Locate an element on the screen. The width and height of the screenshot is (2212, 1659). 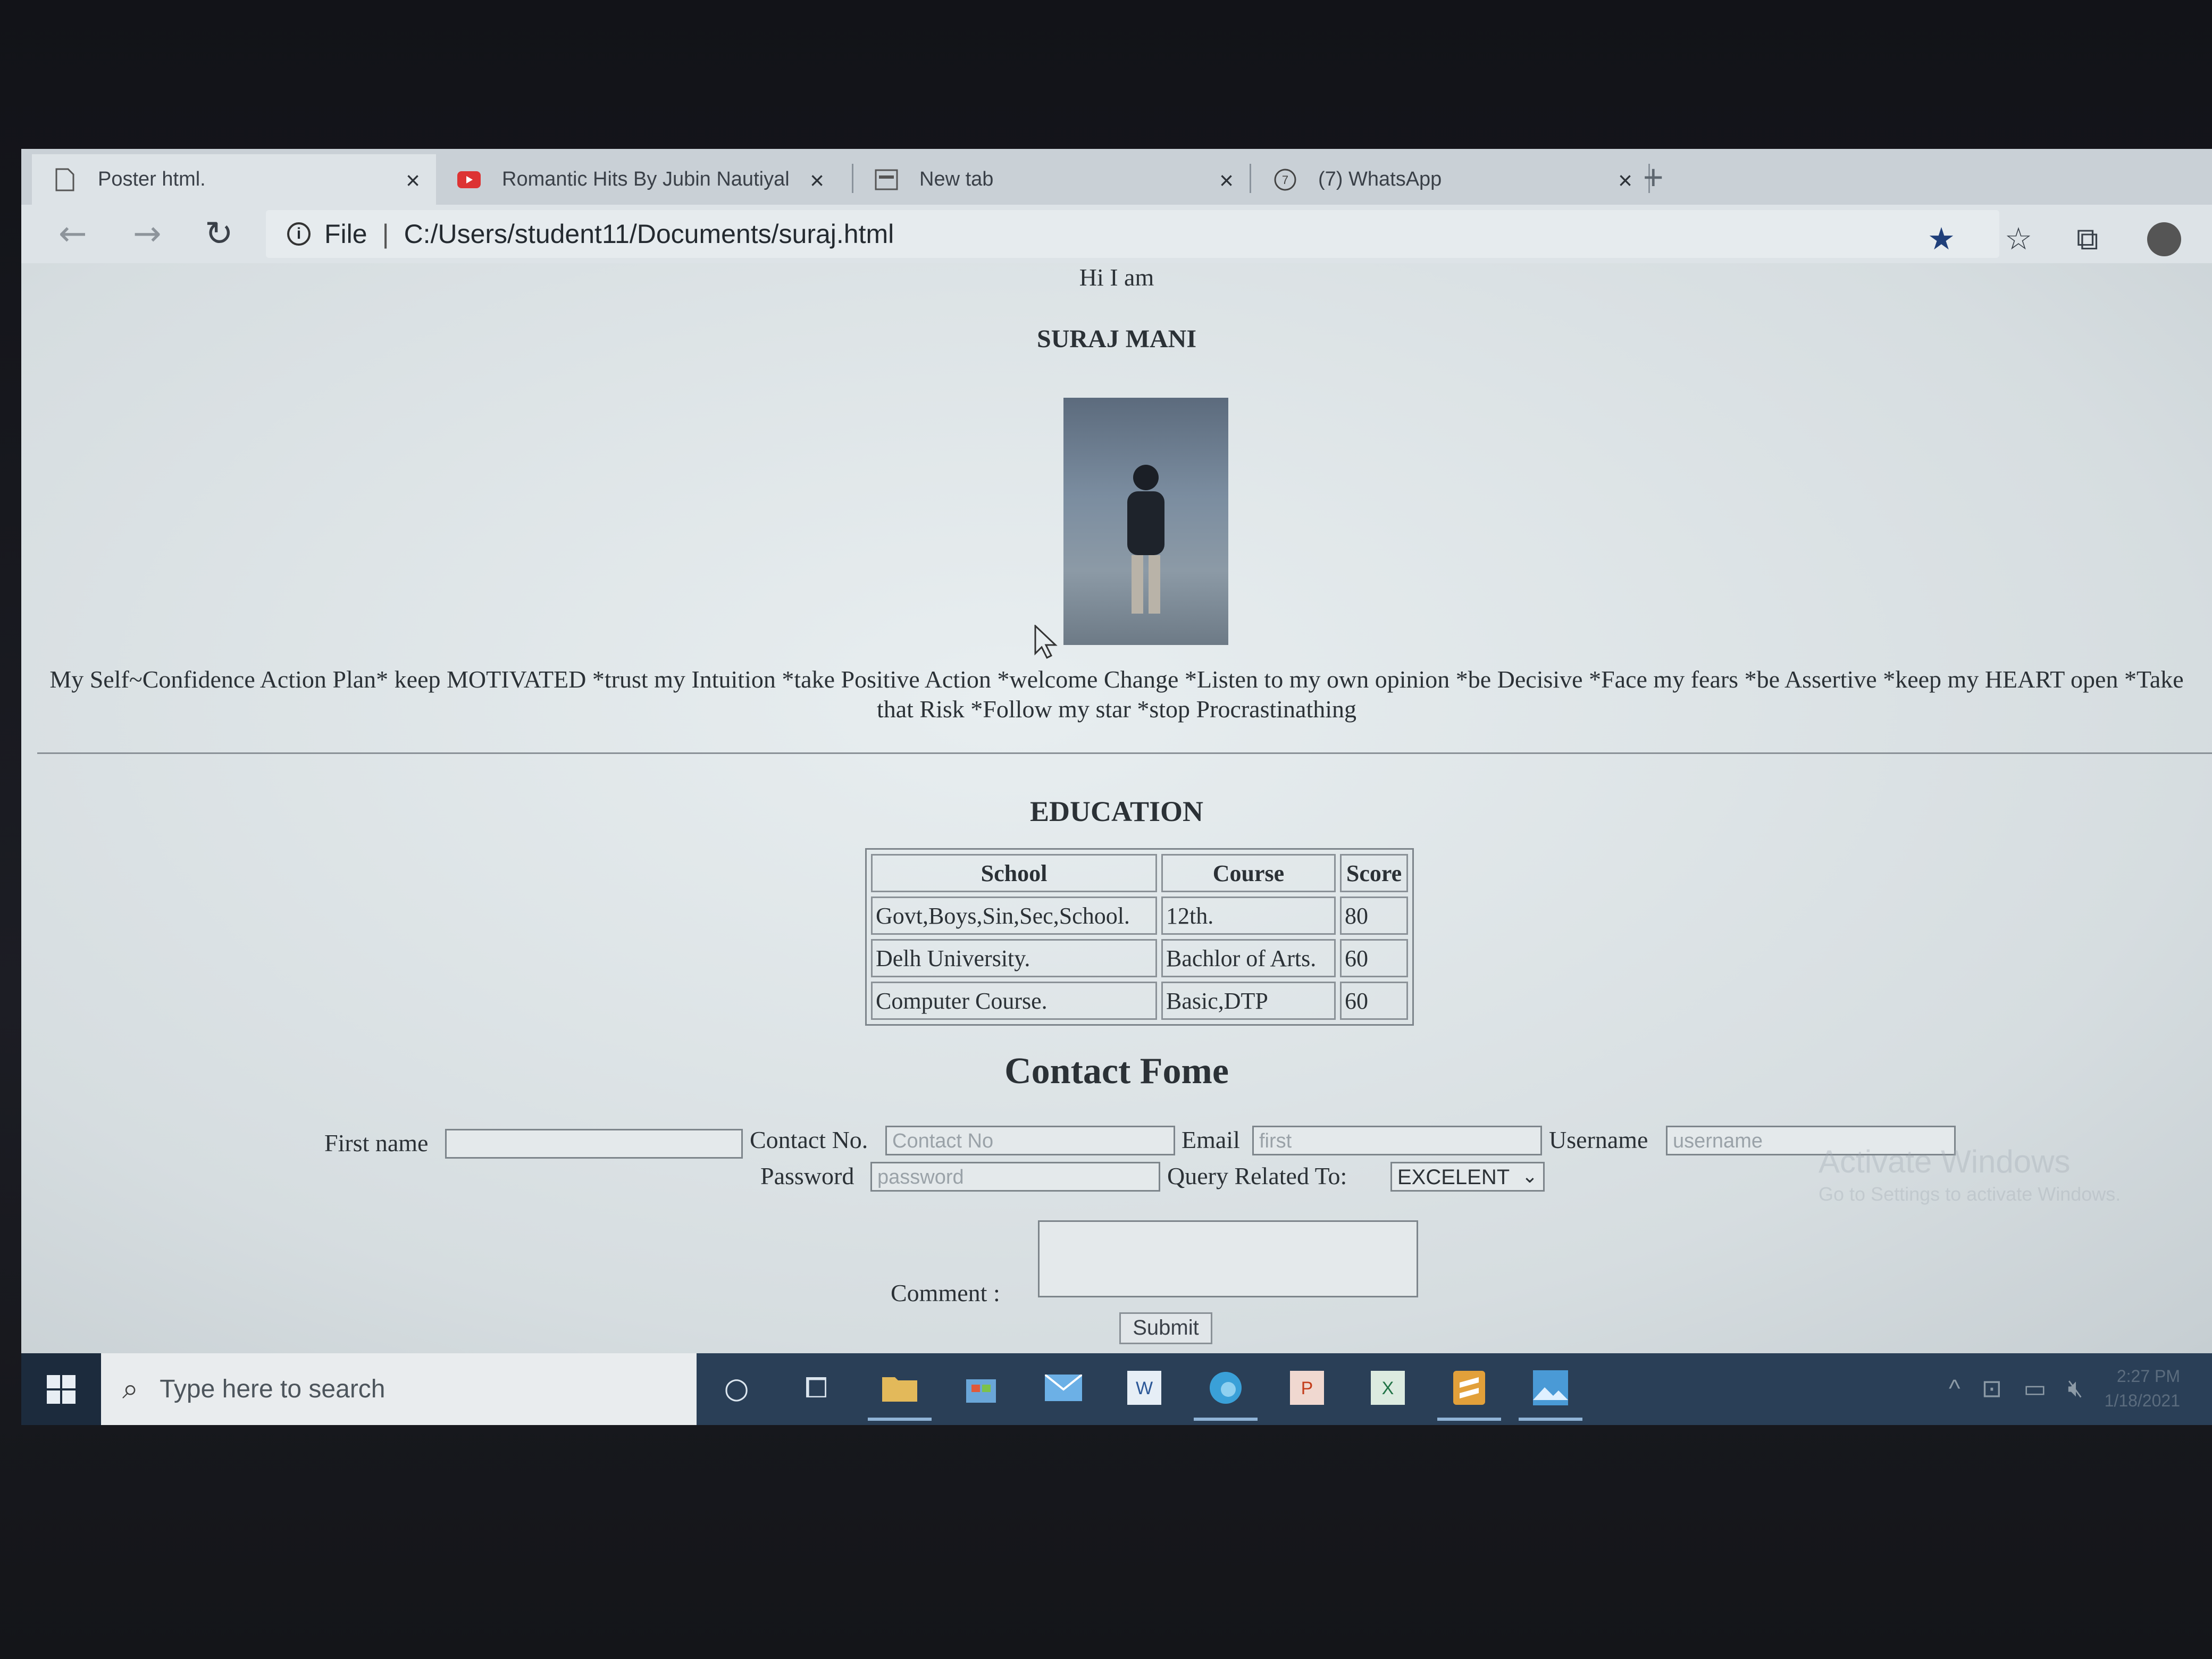
table-row: Govt,Boys,Sin,Sec,School. 12th. 80 is located at coordinates (1139, 915).